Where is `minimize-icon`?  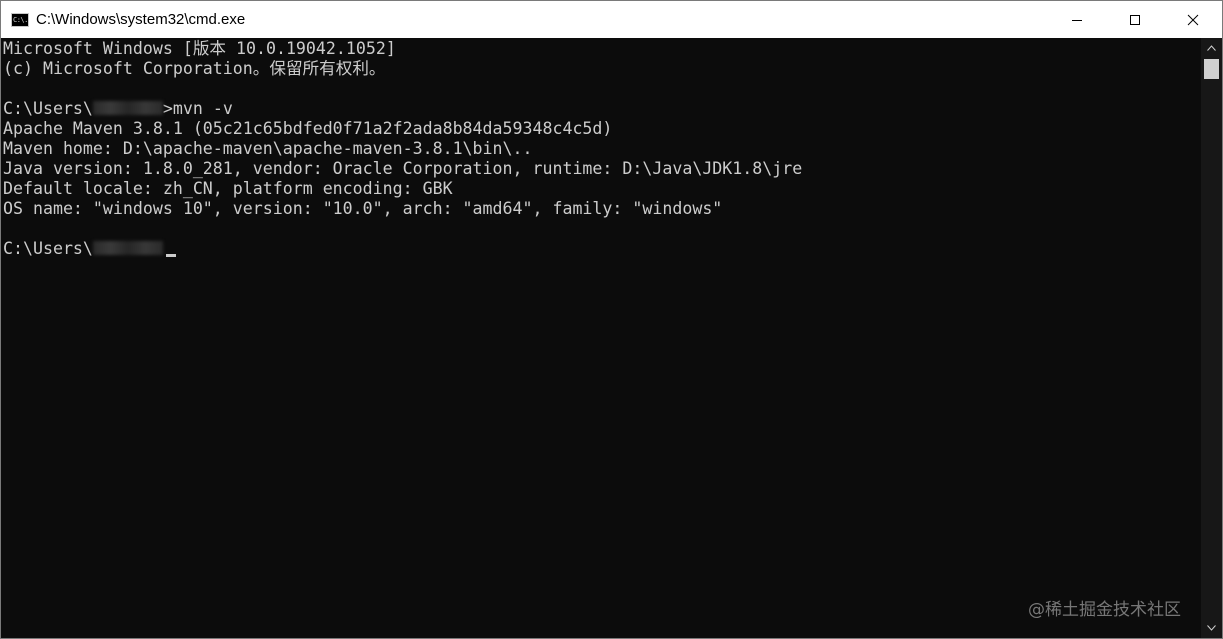
minimize-icon is located at coordinates (1077, 20).